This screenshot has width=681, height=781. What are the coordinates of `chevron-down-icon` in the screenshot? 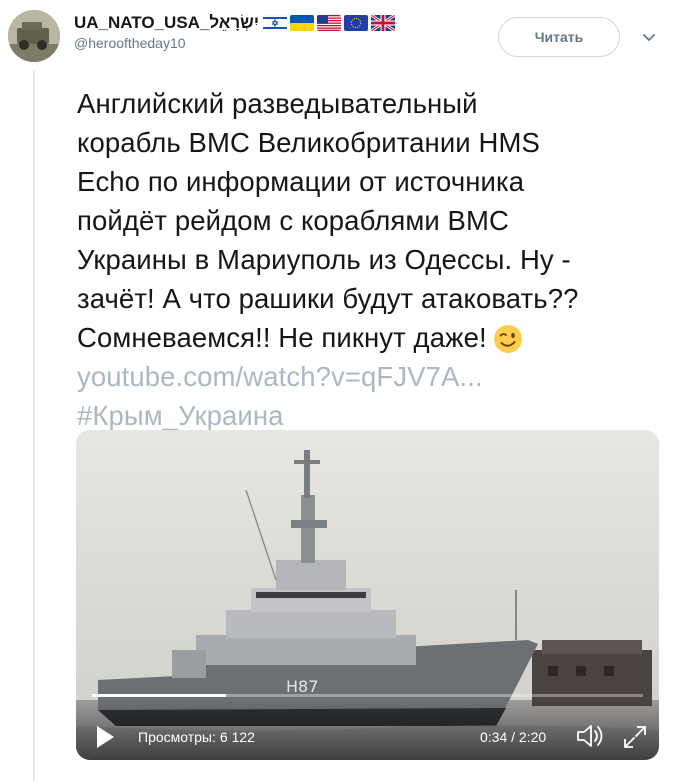 It's located at (649, 38).